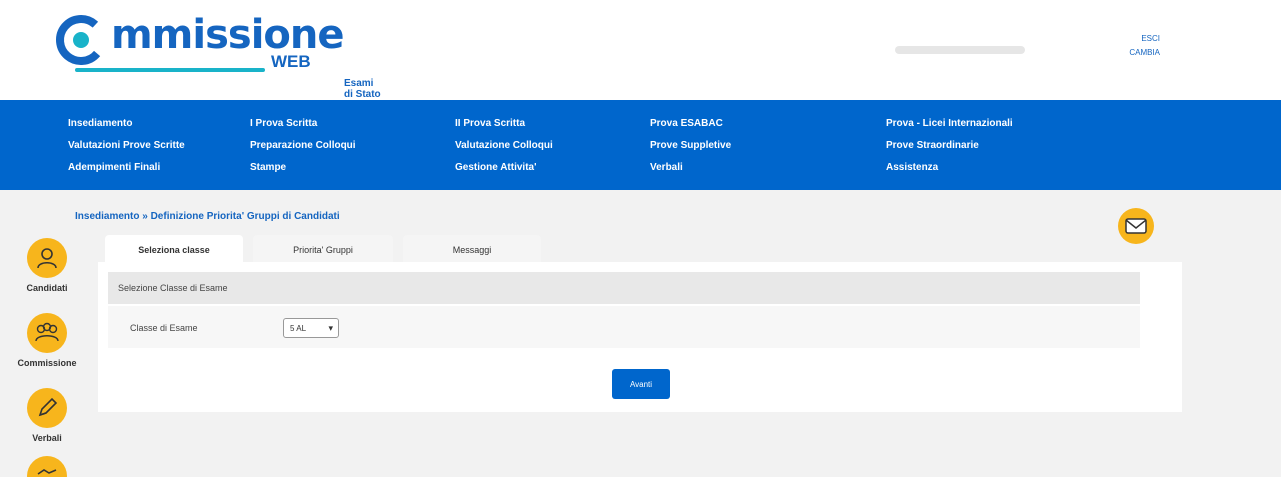  I want to click on logout-link: ESCI, so click(1130, 39).